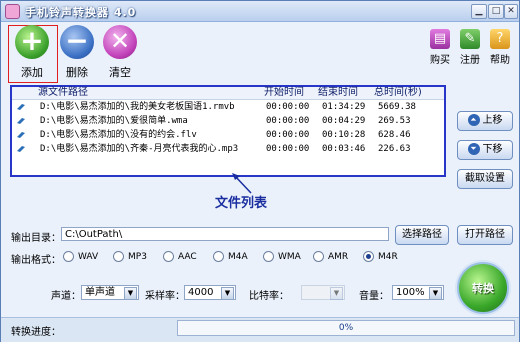 This screenshot has width=520, height=342. I want to click on header-end-time: 结束时间, so click(338, 93).